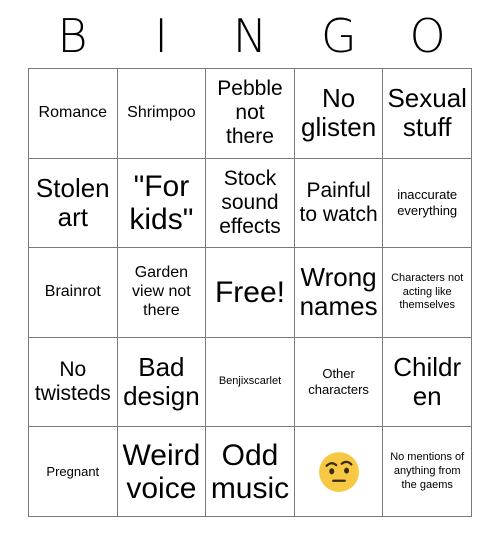  I want to click on header-letter-g: G, so click(338, 36).